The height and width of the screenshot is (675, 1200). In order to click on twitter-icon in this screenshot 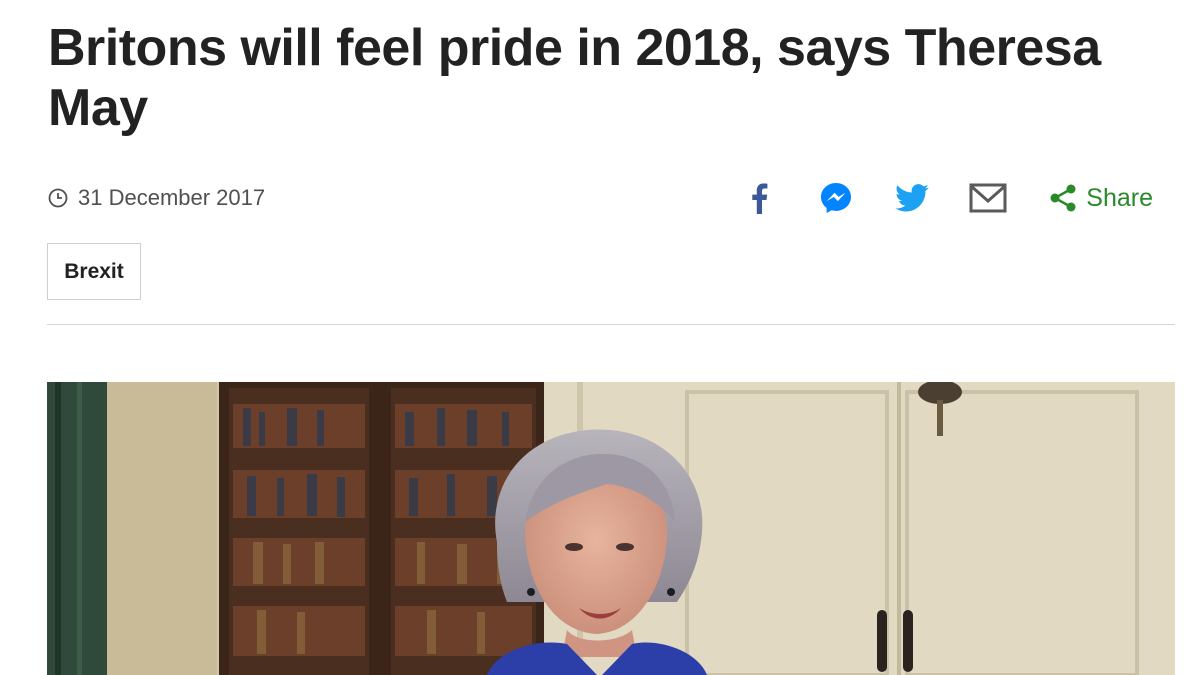, I will do `click(912, 198)`.